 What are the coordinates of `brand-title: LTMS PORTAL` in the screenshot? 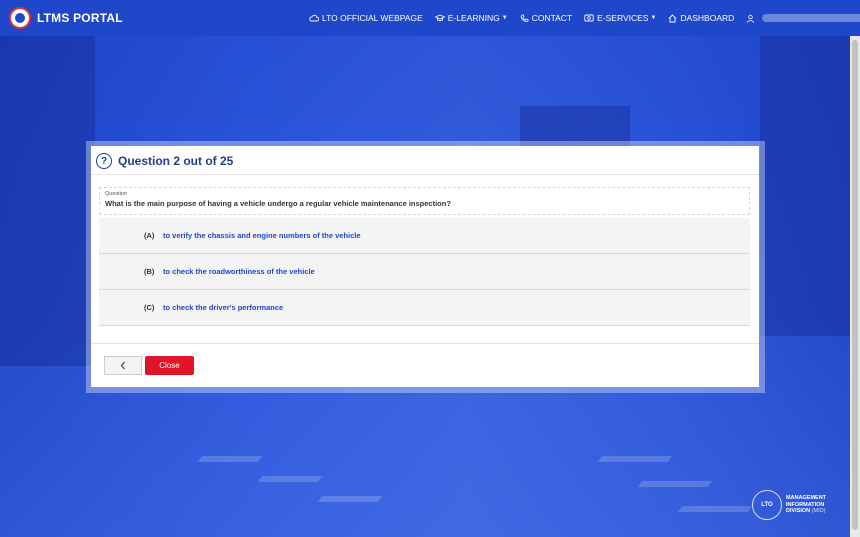 It's located at (80, 18).